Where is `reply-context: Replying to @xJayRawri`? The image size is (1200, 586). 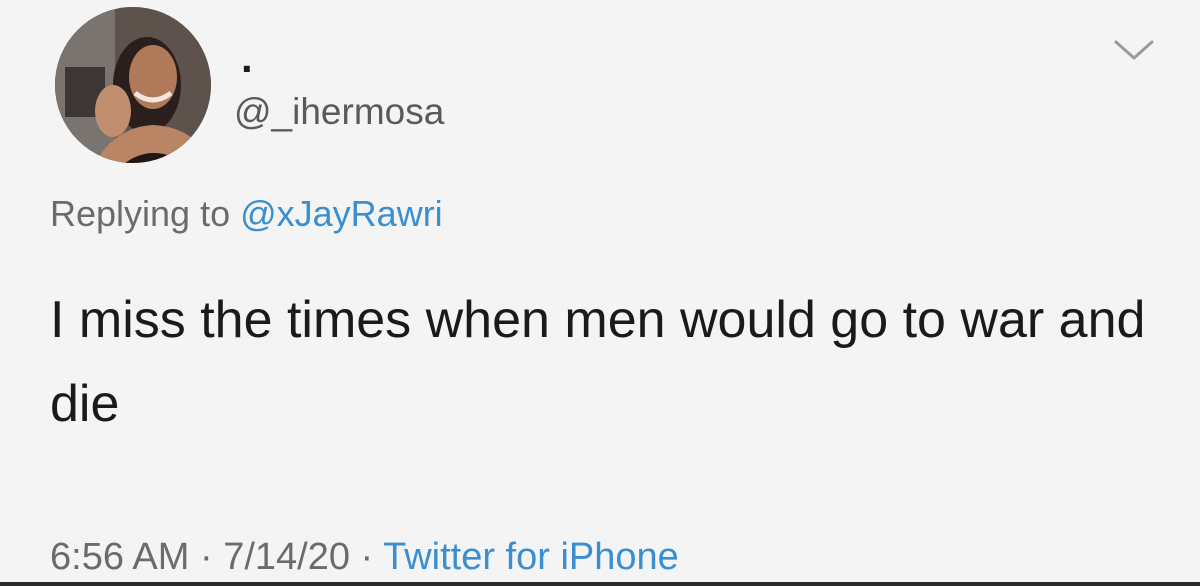 reply-context: Replying to @xJayRawri is located at coordinates (246, 214).